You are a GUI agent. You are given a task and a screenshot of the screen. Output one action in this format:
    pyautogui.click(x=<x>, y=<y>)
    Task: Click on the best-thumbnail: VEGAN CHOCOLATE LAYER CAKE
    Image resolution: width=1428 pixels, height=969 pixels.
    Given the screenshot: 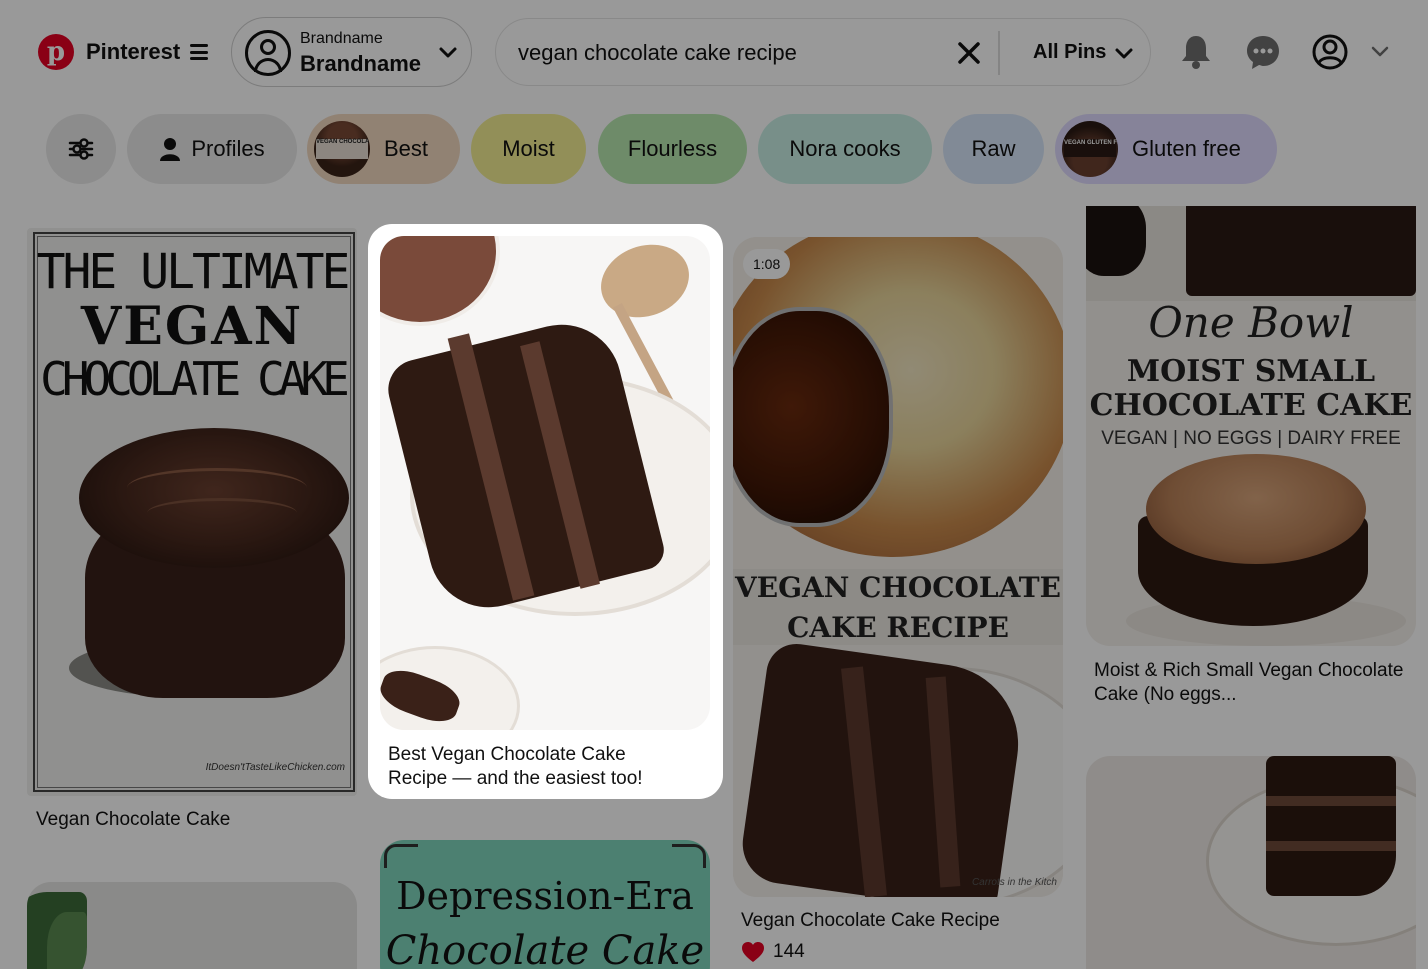 What is the action you would take?
    pyautogui.click(x=342, y=149)
    